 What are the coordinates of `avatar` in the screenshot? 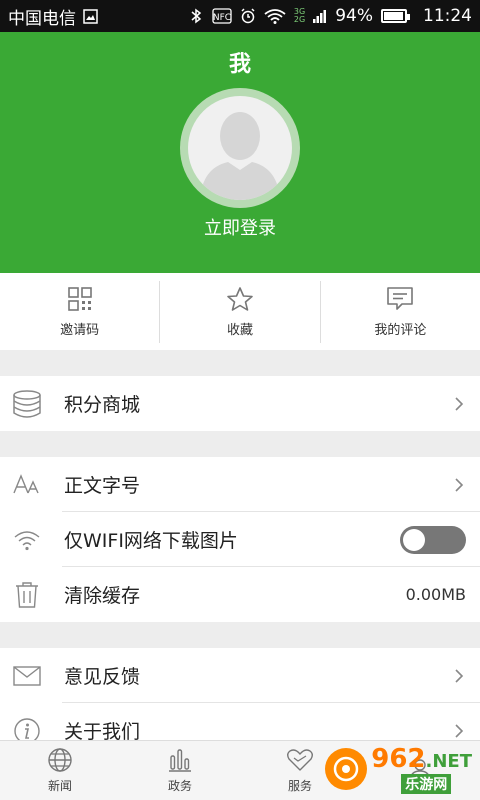 It's located at (240, 148).